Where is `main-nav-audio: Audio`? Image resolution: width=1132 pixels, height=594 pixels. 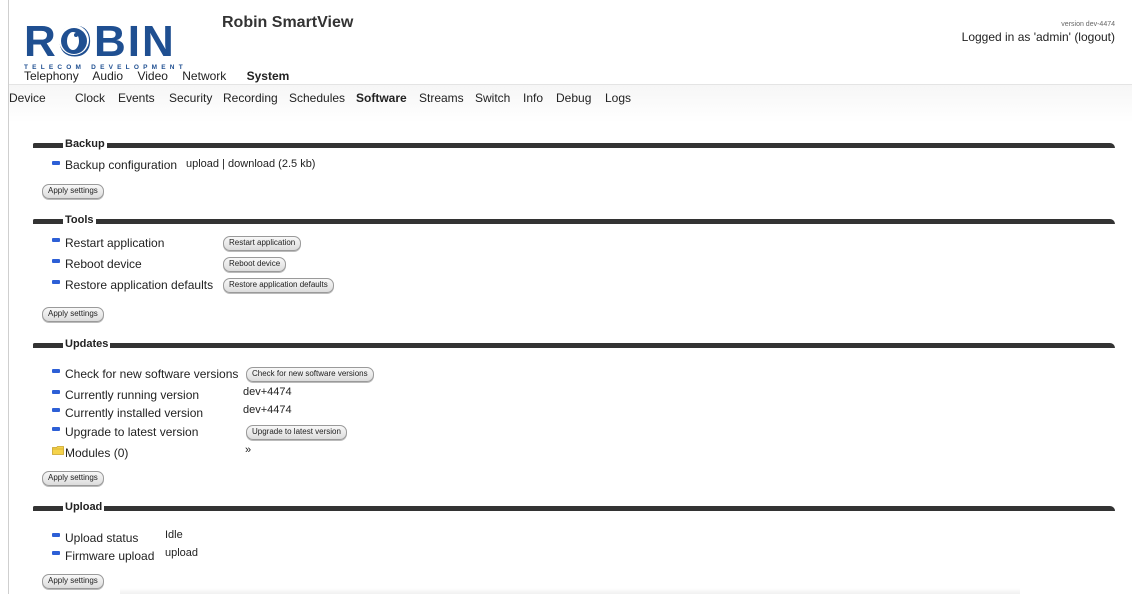
main-nav-audio: Audio is located at coordinates (107, 76).